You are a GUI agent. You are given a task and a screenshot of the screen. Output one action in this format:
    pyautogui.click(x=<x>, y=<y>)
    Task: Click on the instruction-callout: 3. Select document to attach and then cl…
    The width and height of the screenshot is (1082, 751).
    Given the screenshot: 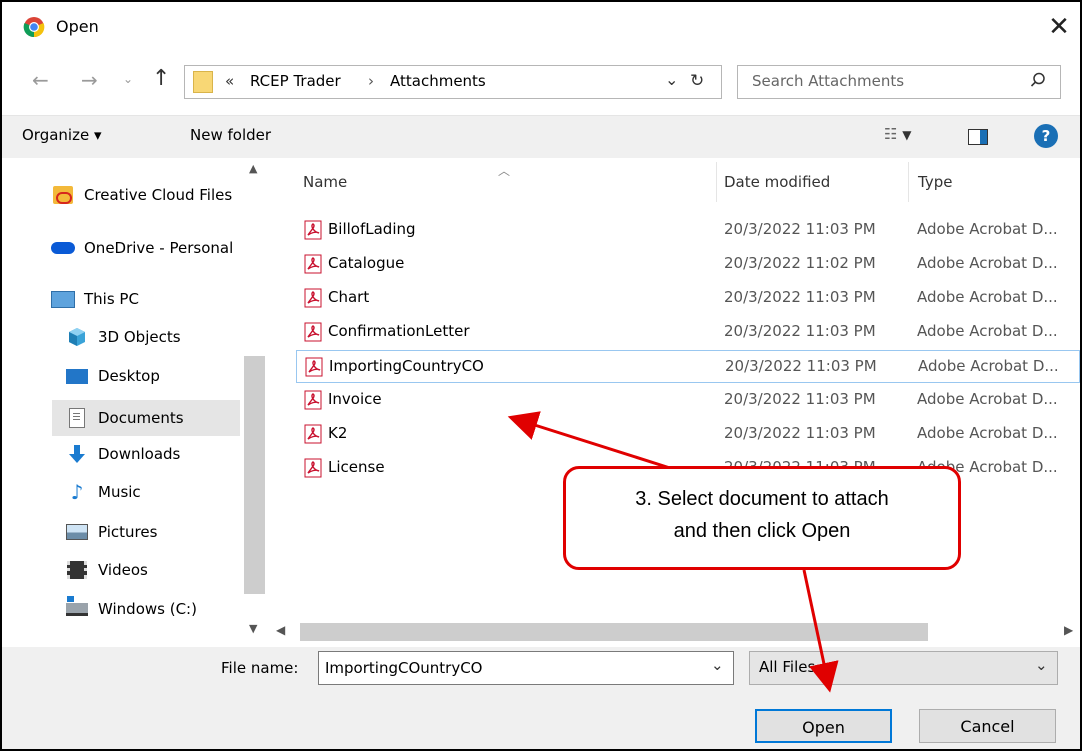 What is the action you would take?
    pyautogui.click(x=762, y=518)
    